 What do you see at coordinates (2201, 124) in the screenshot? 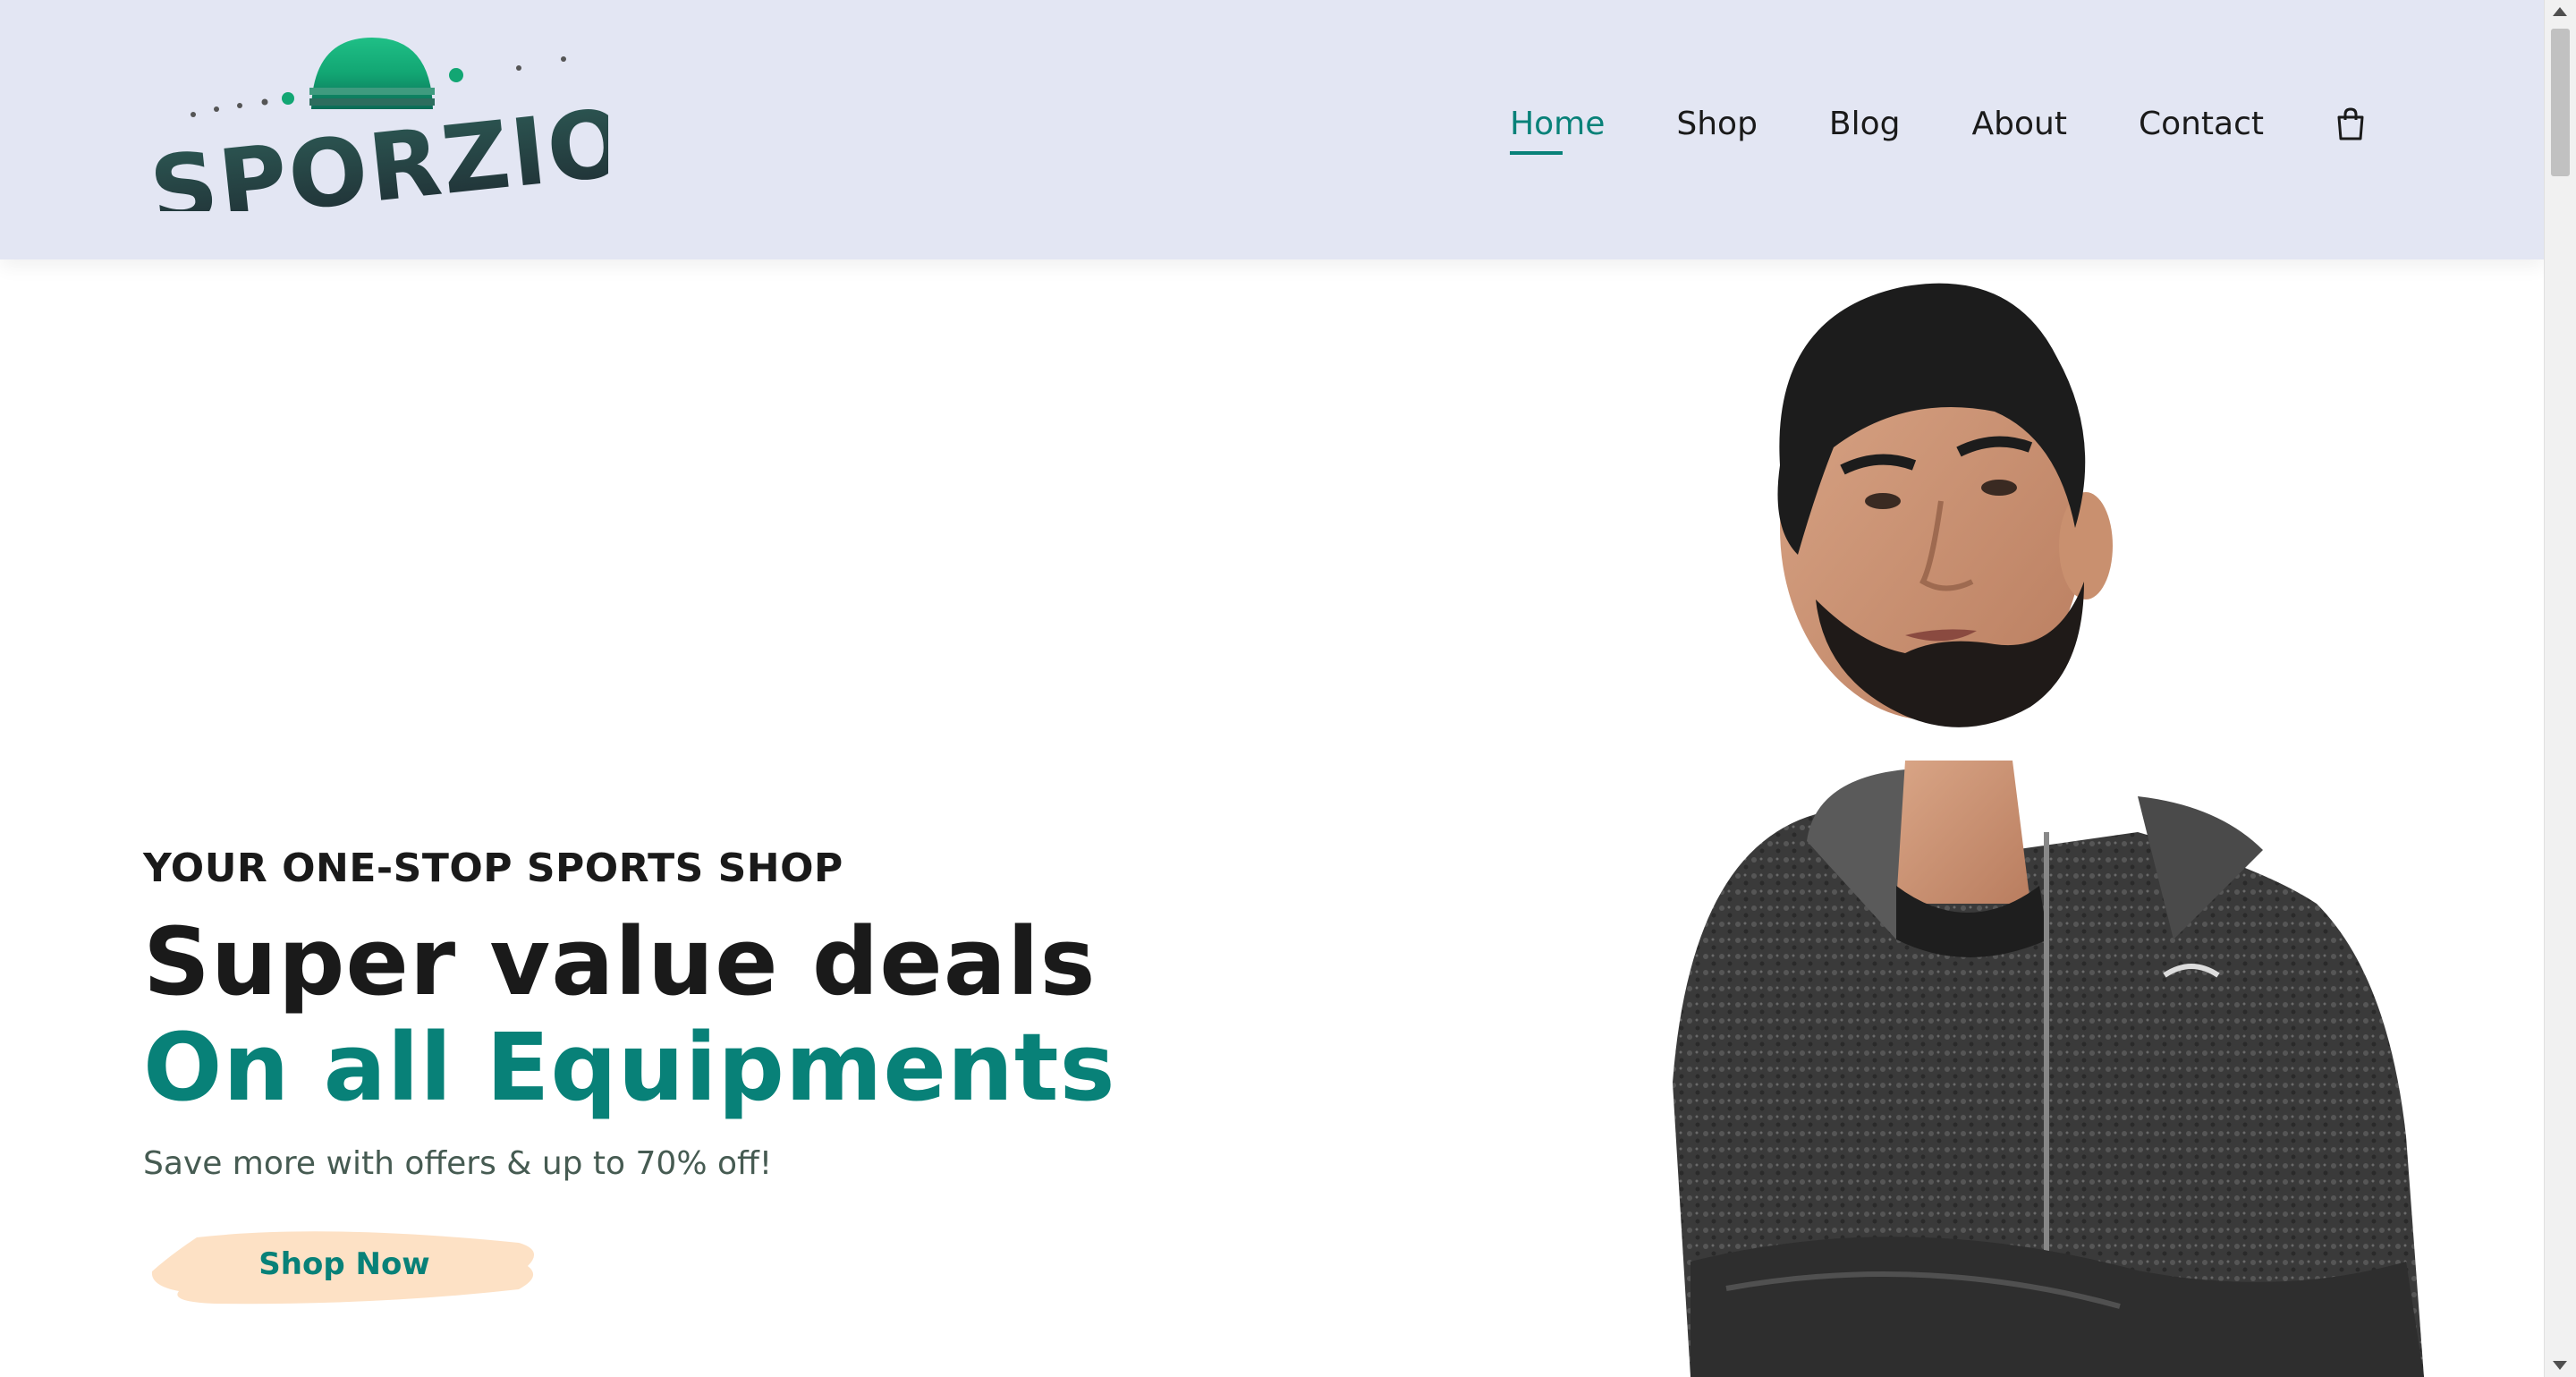
I see `nav-item-contact: Contact` at bounding box center [2201, 124].